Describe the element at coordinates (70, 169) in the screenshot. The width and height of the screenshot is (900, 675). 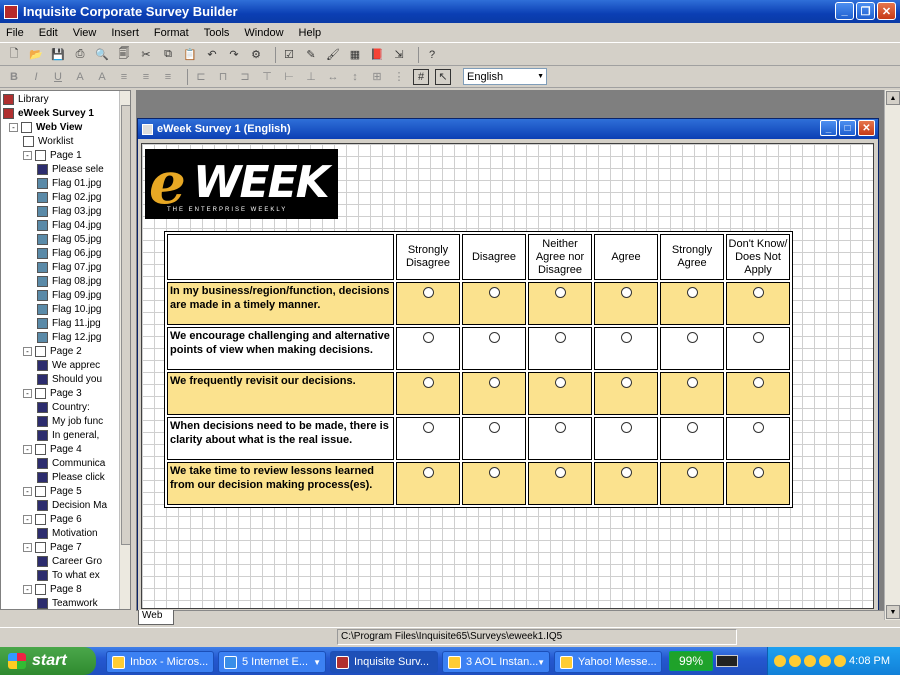
I see `tree-item: Please sele` at that location.